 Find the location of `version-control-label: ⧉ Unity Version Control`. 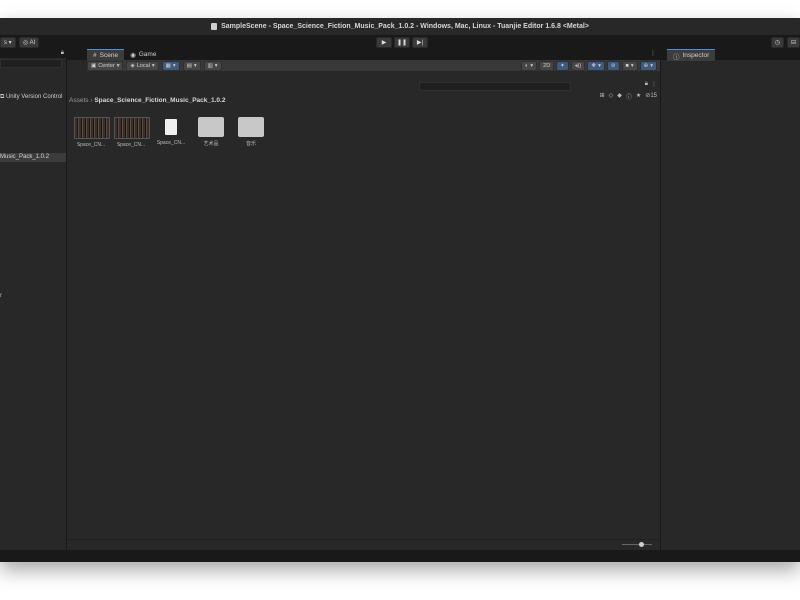

version-control-label: ⧉ Unity Version Control is located at coordinates (31, 97).